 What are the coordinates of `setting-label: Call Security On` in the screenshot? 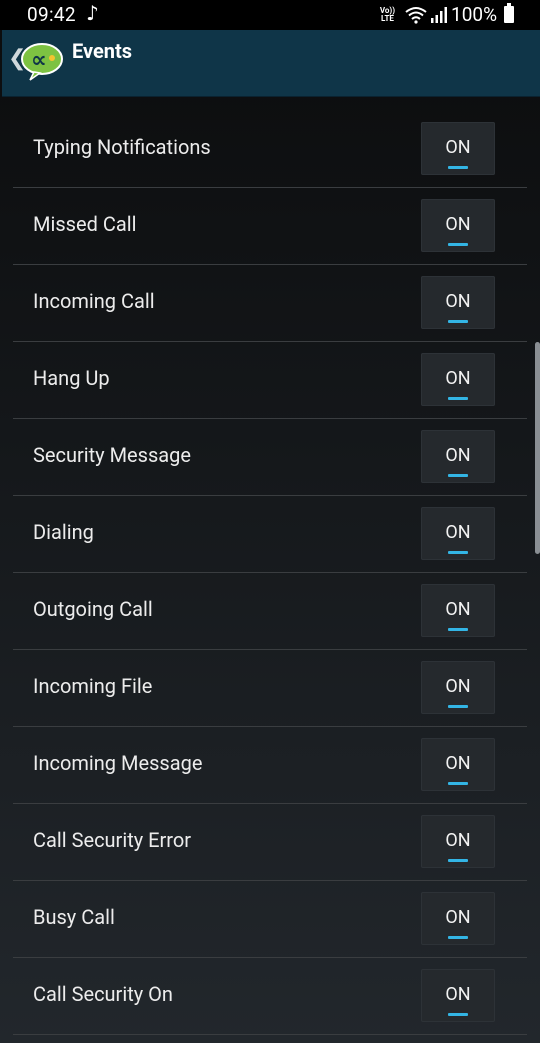 It's located at (103, 994).